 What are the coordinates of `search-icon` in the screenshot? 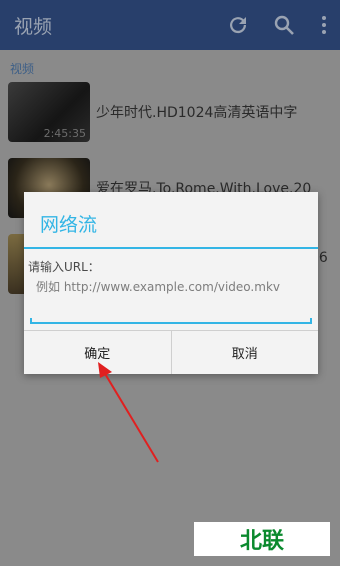 It's located at (284, 25).